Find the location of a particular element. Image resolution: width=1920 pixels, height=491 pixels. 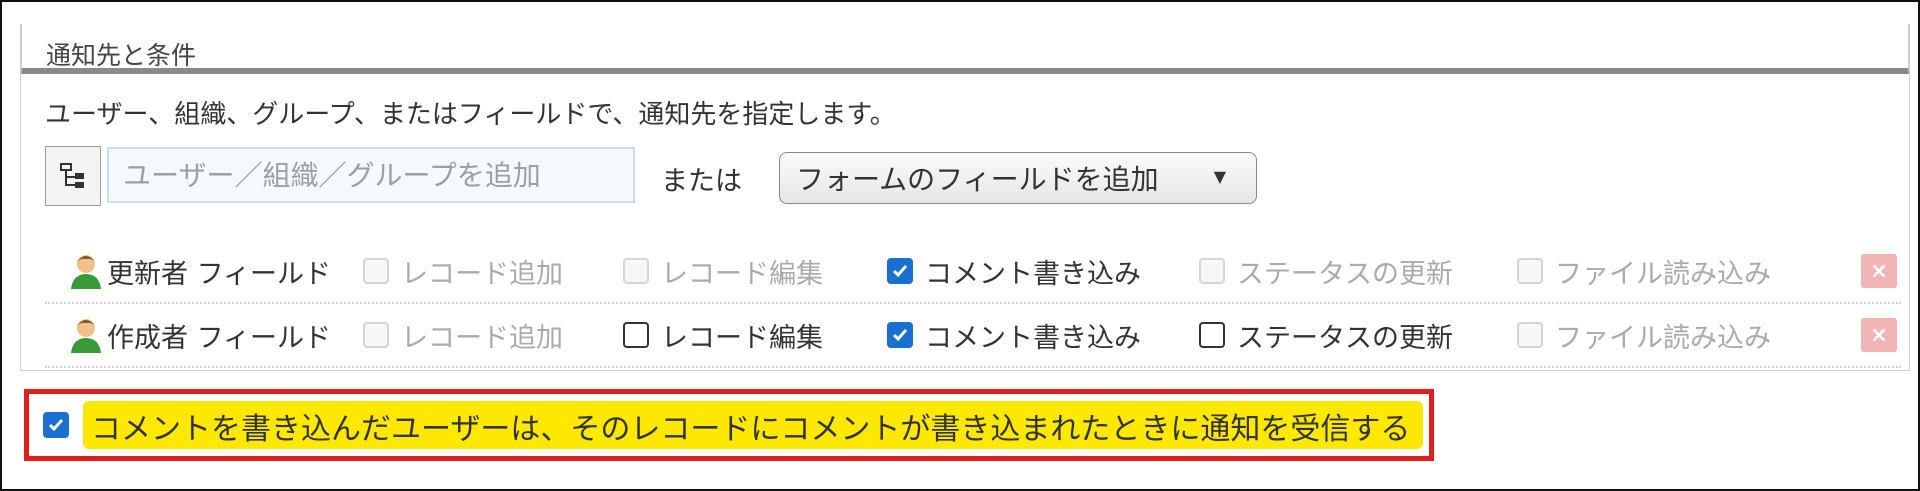

section-description: ユーザー、組織、グループ、またはフィールドで、通知先を指定します。 is located at coordinates (470, 115).